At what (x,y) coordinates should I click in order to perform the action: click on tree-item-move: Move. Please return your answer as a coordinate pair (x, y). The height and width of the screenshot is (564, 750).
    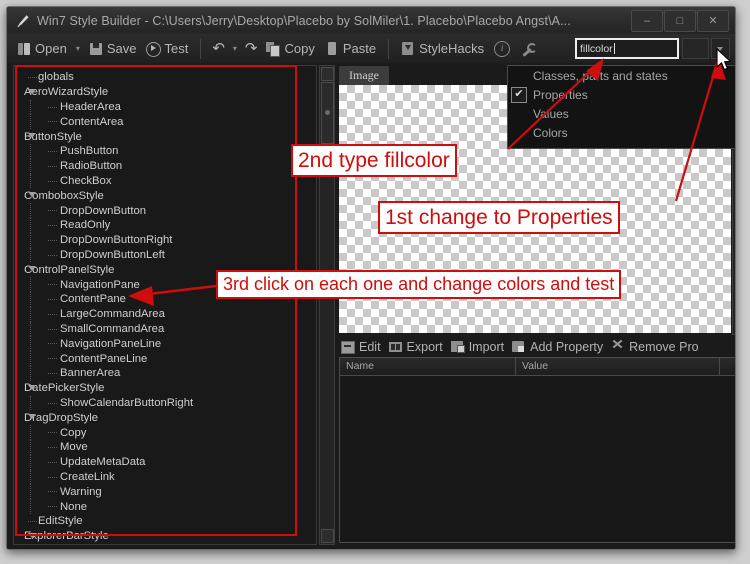
    Looking at the image, I should click on (163, 447).